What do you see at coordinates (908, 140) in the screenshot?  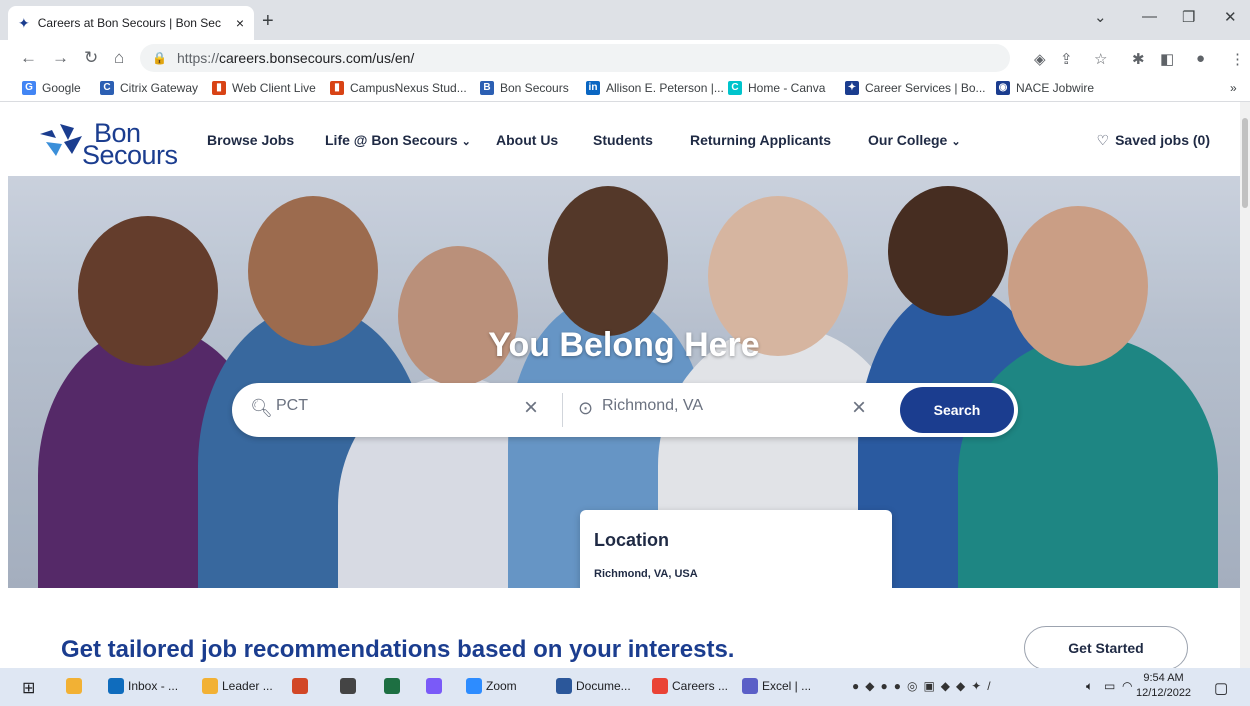 I see `nav-item-label: Our College` at bounding box center [908, 140].